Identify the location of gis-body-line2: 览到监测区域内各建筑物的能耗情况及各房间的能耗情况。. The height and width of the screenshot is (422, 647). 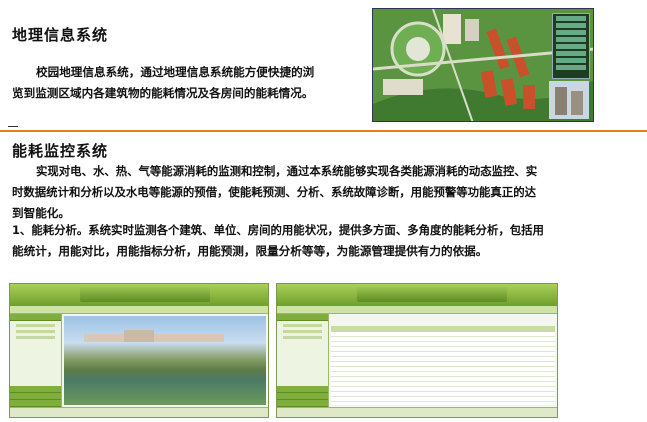
(163, 93).